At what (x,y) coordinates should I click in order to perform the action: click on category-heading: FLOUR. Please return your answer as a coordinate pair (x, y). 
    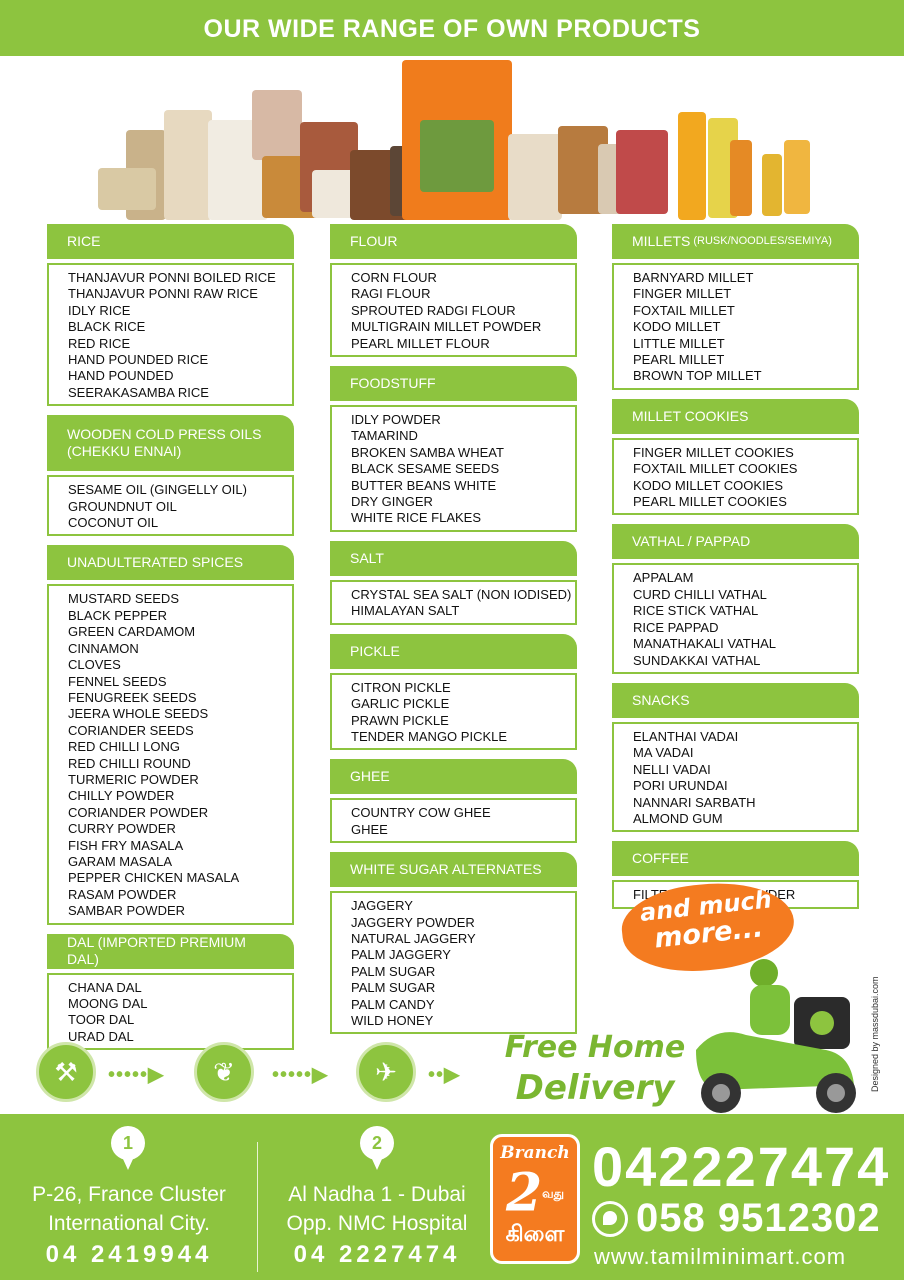
    Looking at the image, I should click on (453, 241).